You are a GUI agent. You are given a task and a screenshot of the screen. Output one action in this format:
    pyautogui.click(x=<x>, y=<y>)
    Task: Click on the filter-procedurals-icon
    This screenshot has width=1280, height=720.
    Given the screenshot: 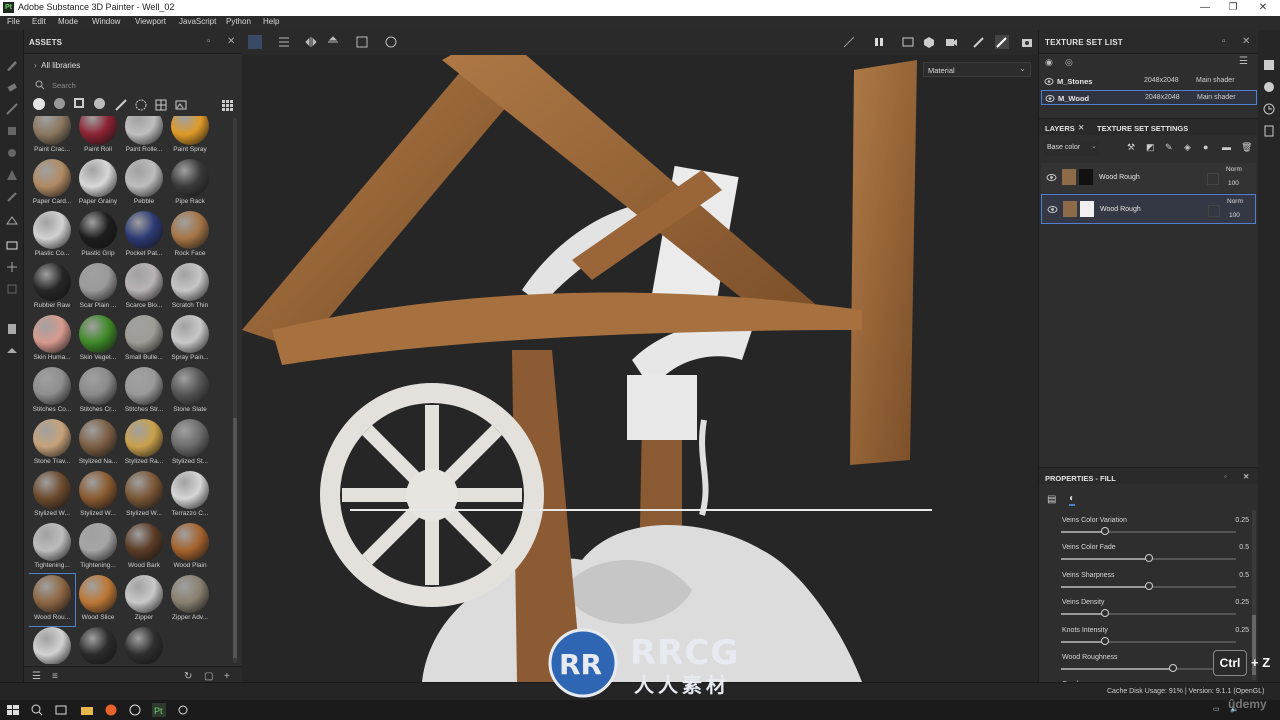 What is the action you would take?
    pyautogui.click(x=99, y=103)
    